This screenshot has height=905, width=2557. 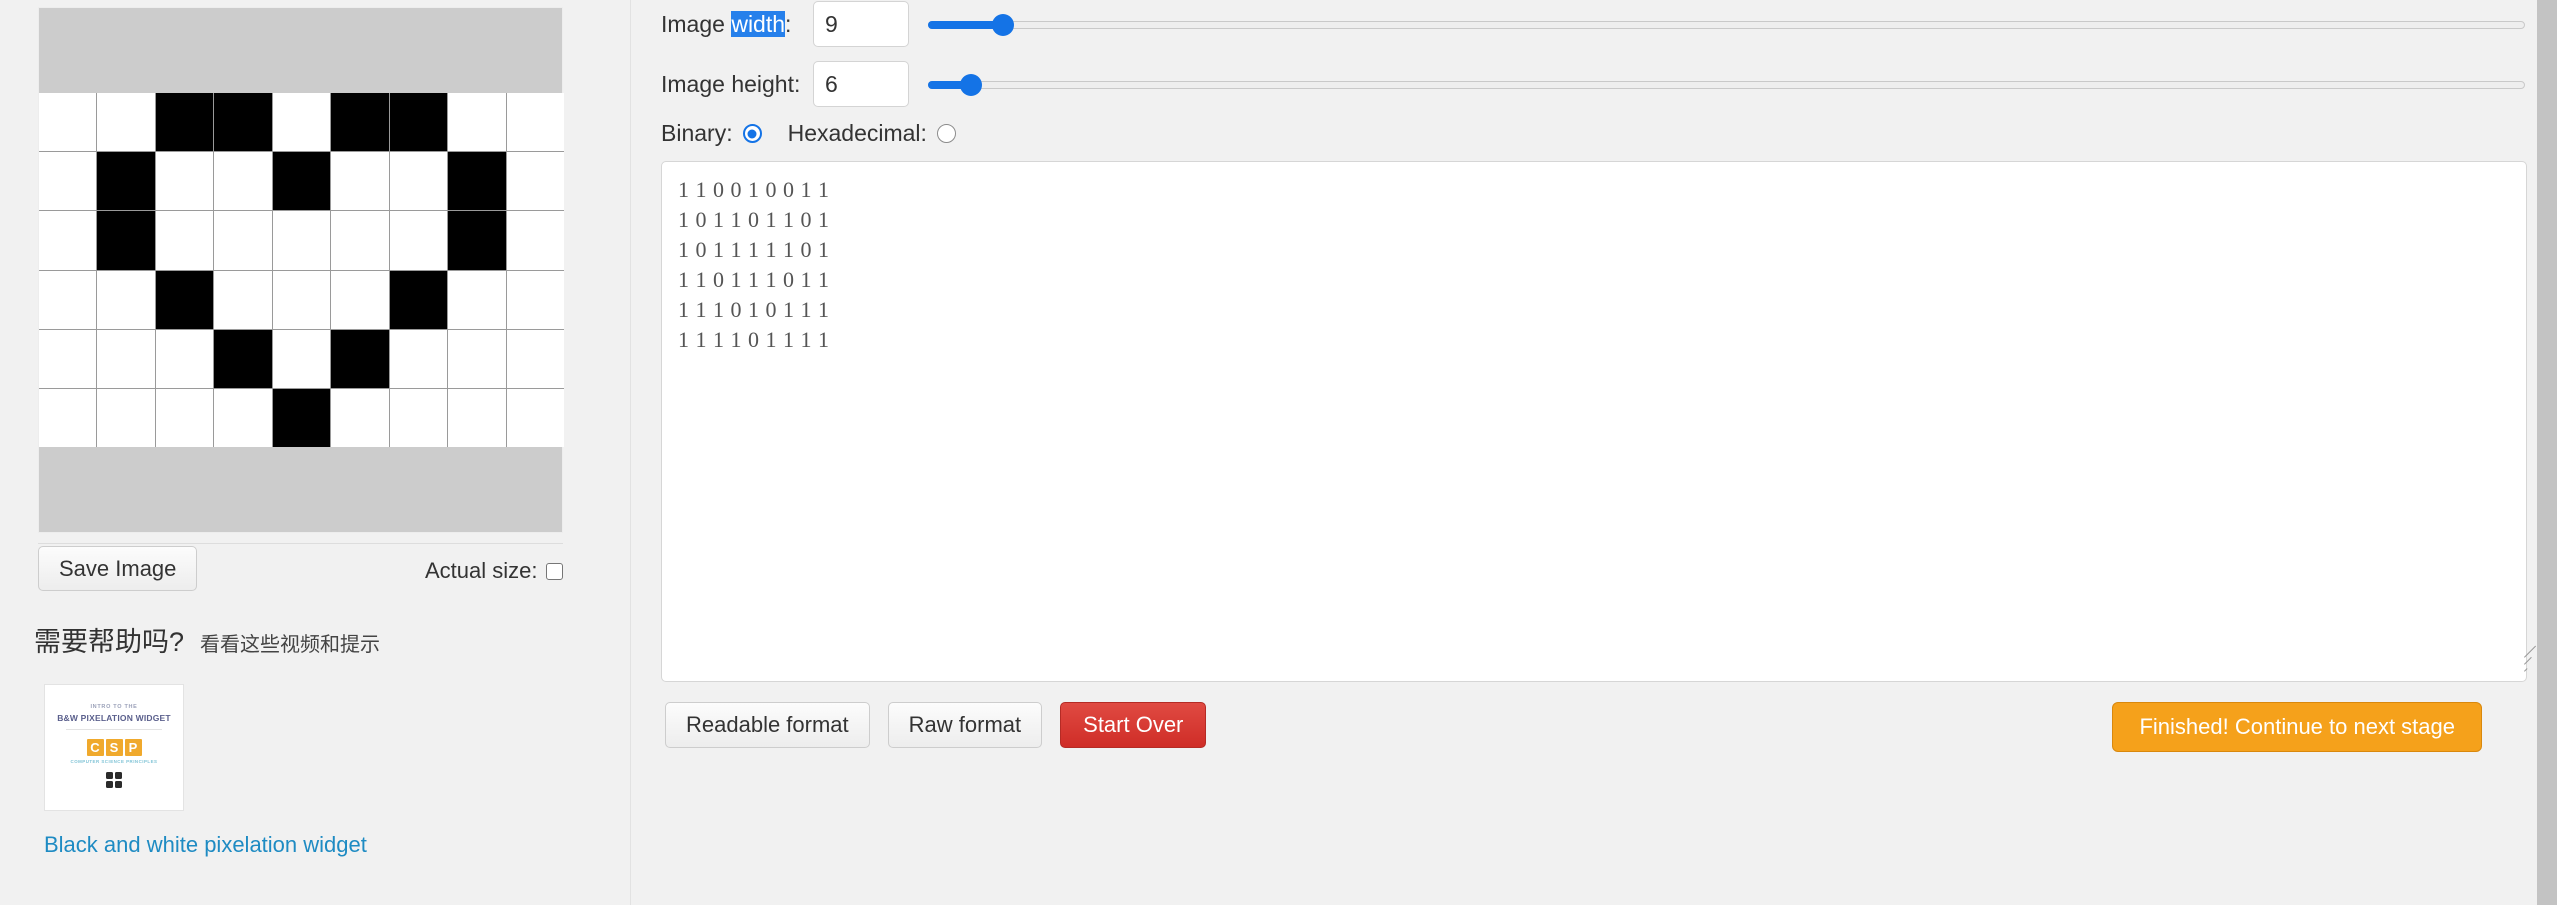 What do you see at coordinates (95, 747) in the screenshot?
I see `csp-letter-c: C` at bounding box center [95, 747].